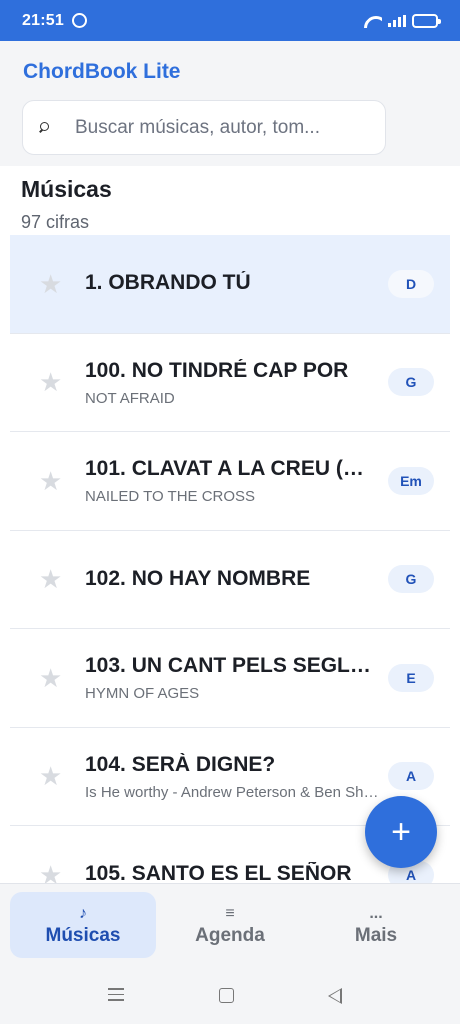  Describe the element at coordinates (230, 20) in the screenshot. I see `status-bar: 21:51` at that location.